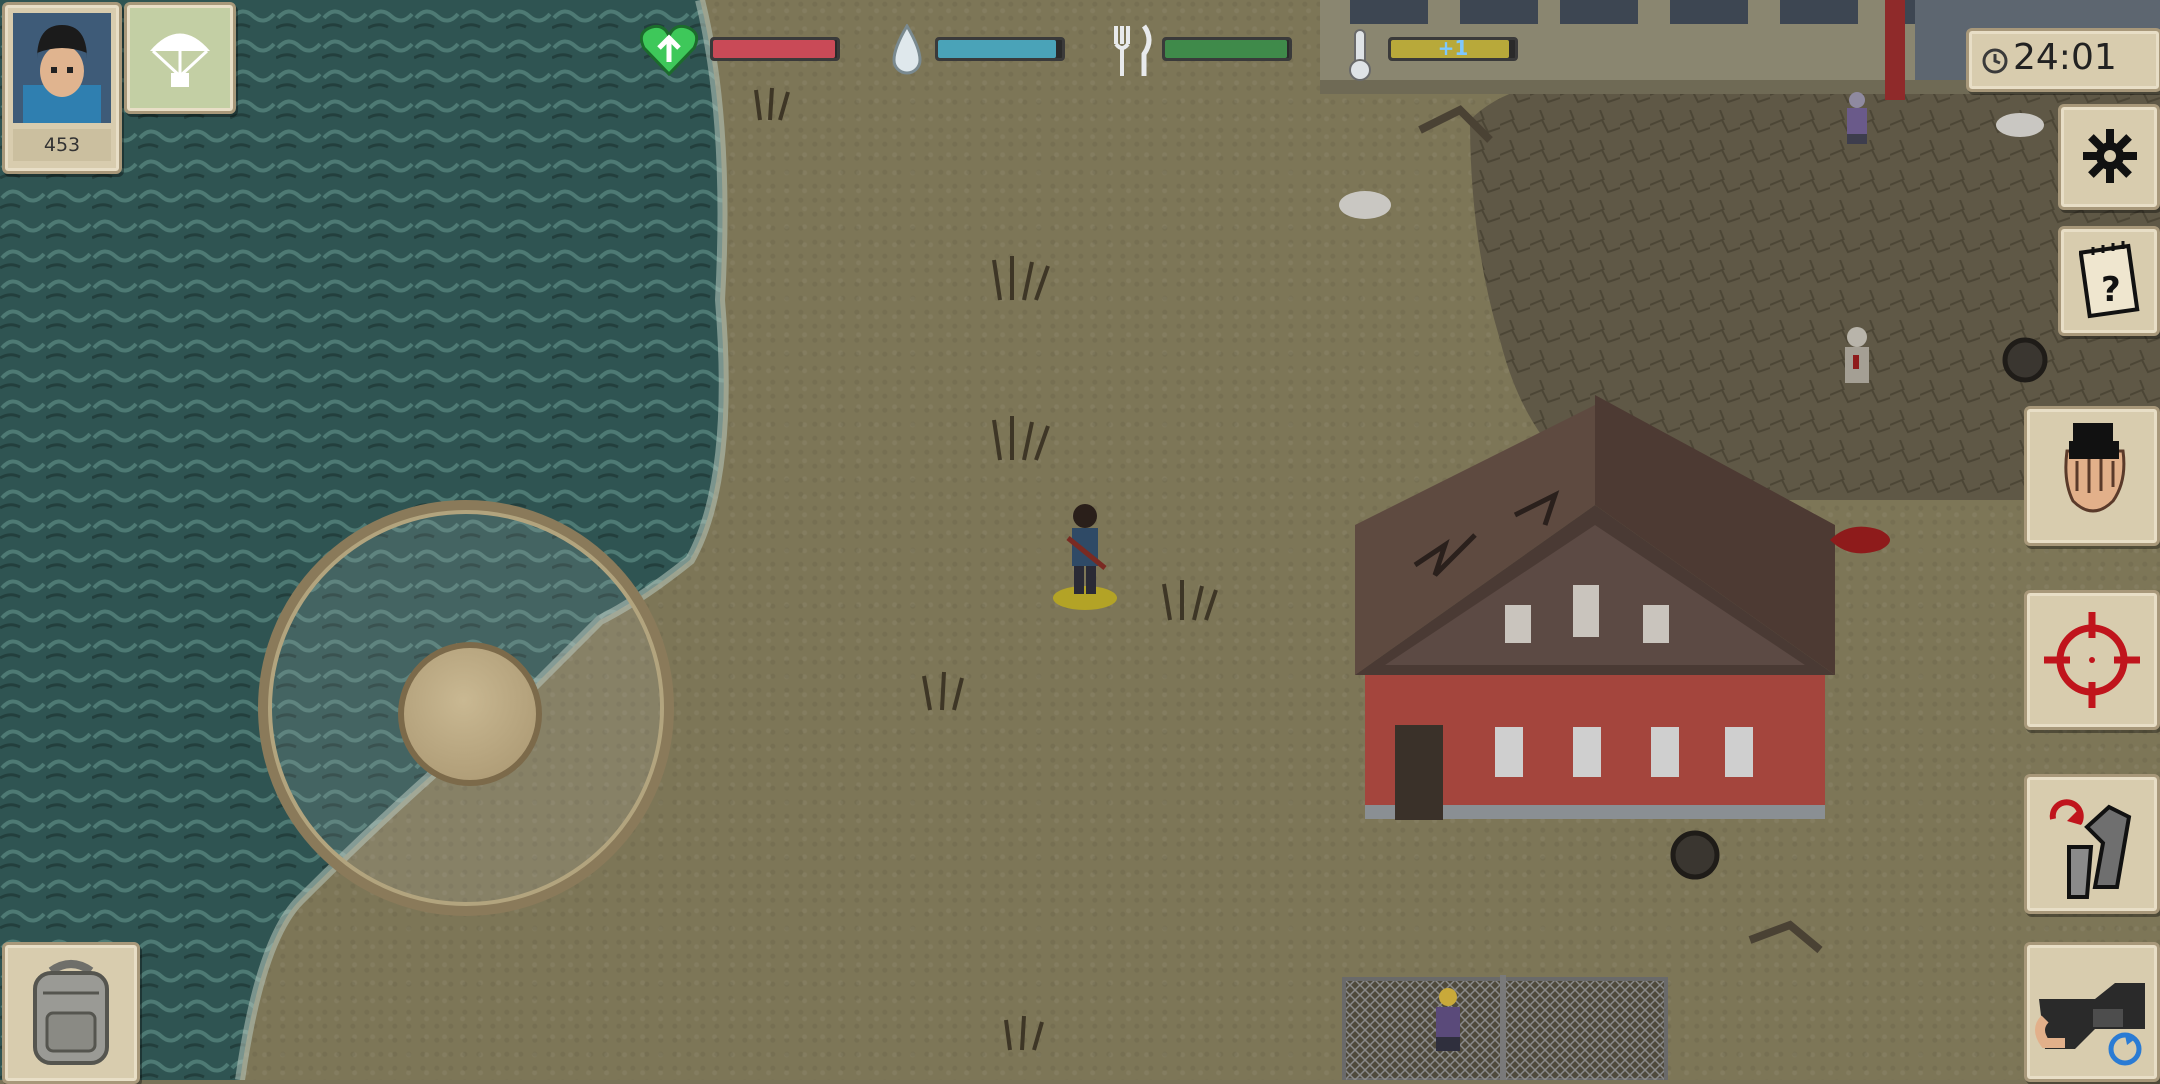  I want to click on settings-button, so click(2109, 157).